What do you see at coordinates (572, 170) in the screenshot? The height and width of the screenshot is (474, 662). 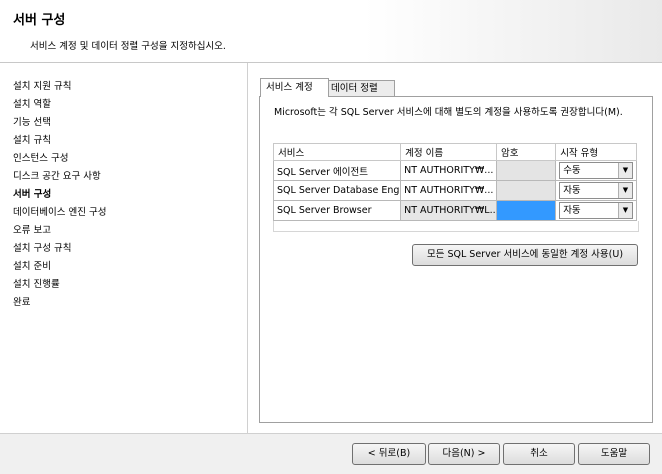 I see `startup-type-value: 수동` at bounding box center [572, 170].